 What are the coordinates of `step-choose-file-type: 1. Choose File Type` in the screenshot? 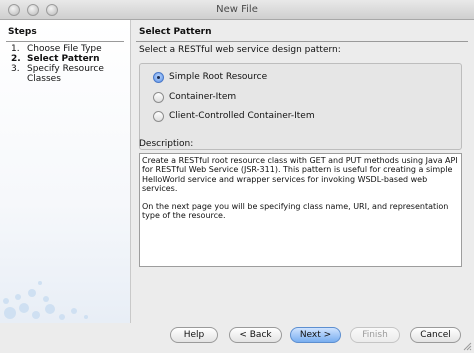 It's located at (70, 49).